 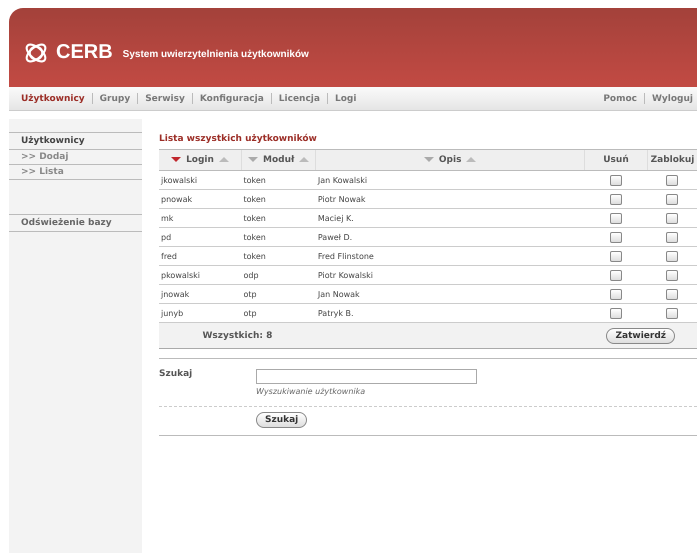 What do you see at coordinates (299, 99) in the screenshot?
I see `nav-tab: Licencja` at bounding box center [299, 99].